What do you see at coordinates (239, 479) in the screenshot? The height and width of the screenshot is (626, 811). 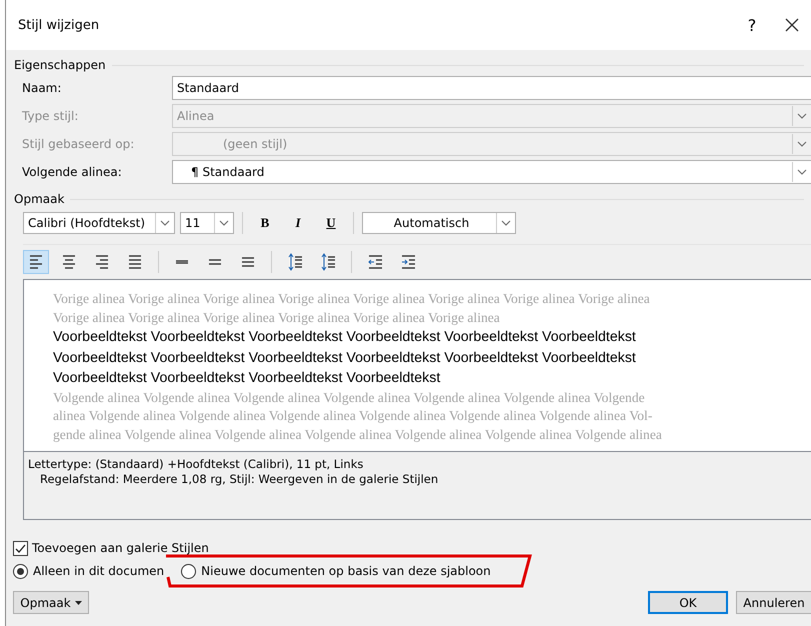 I see `description-text: Regelafstand: Meerdere 1,08 rg, Stijl: Weergeven in de galerie Stijlen` at bounding box center [239, 479].